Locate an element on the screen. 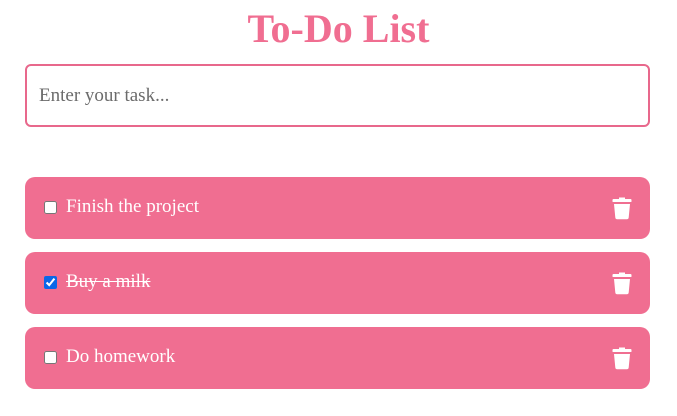 This screenshot has width=677, height=416. task-text: Buy a milk is located at coordinates (108, 281).